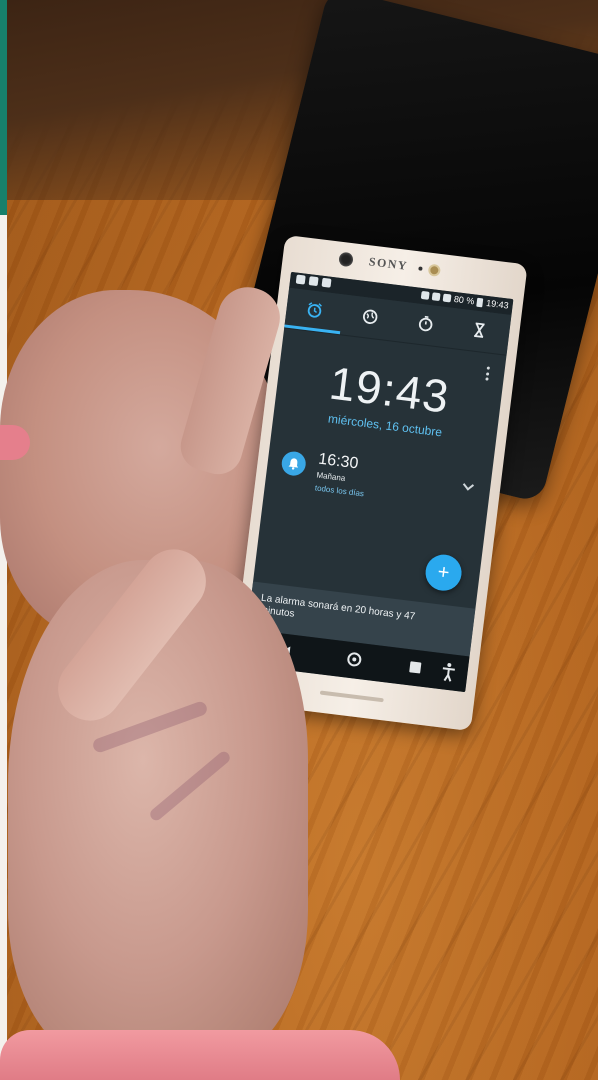  I want to click on recent-apps-icon, so click(415, 667).